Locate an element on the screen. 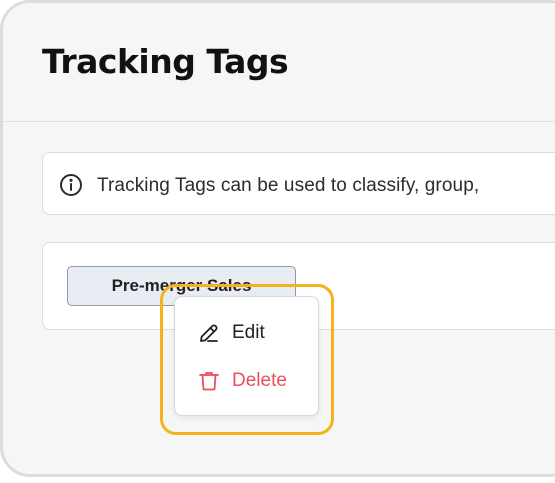 This screenshot has width=555, height=483. tag-context-menu: Edit Delete is located at coordinates (246, 356).